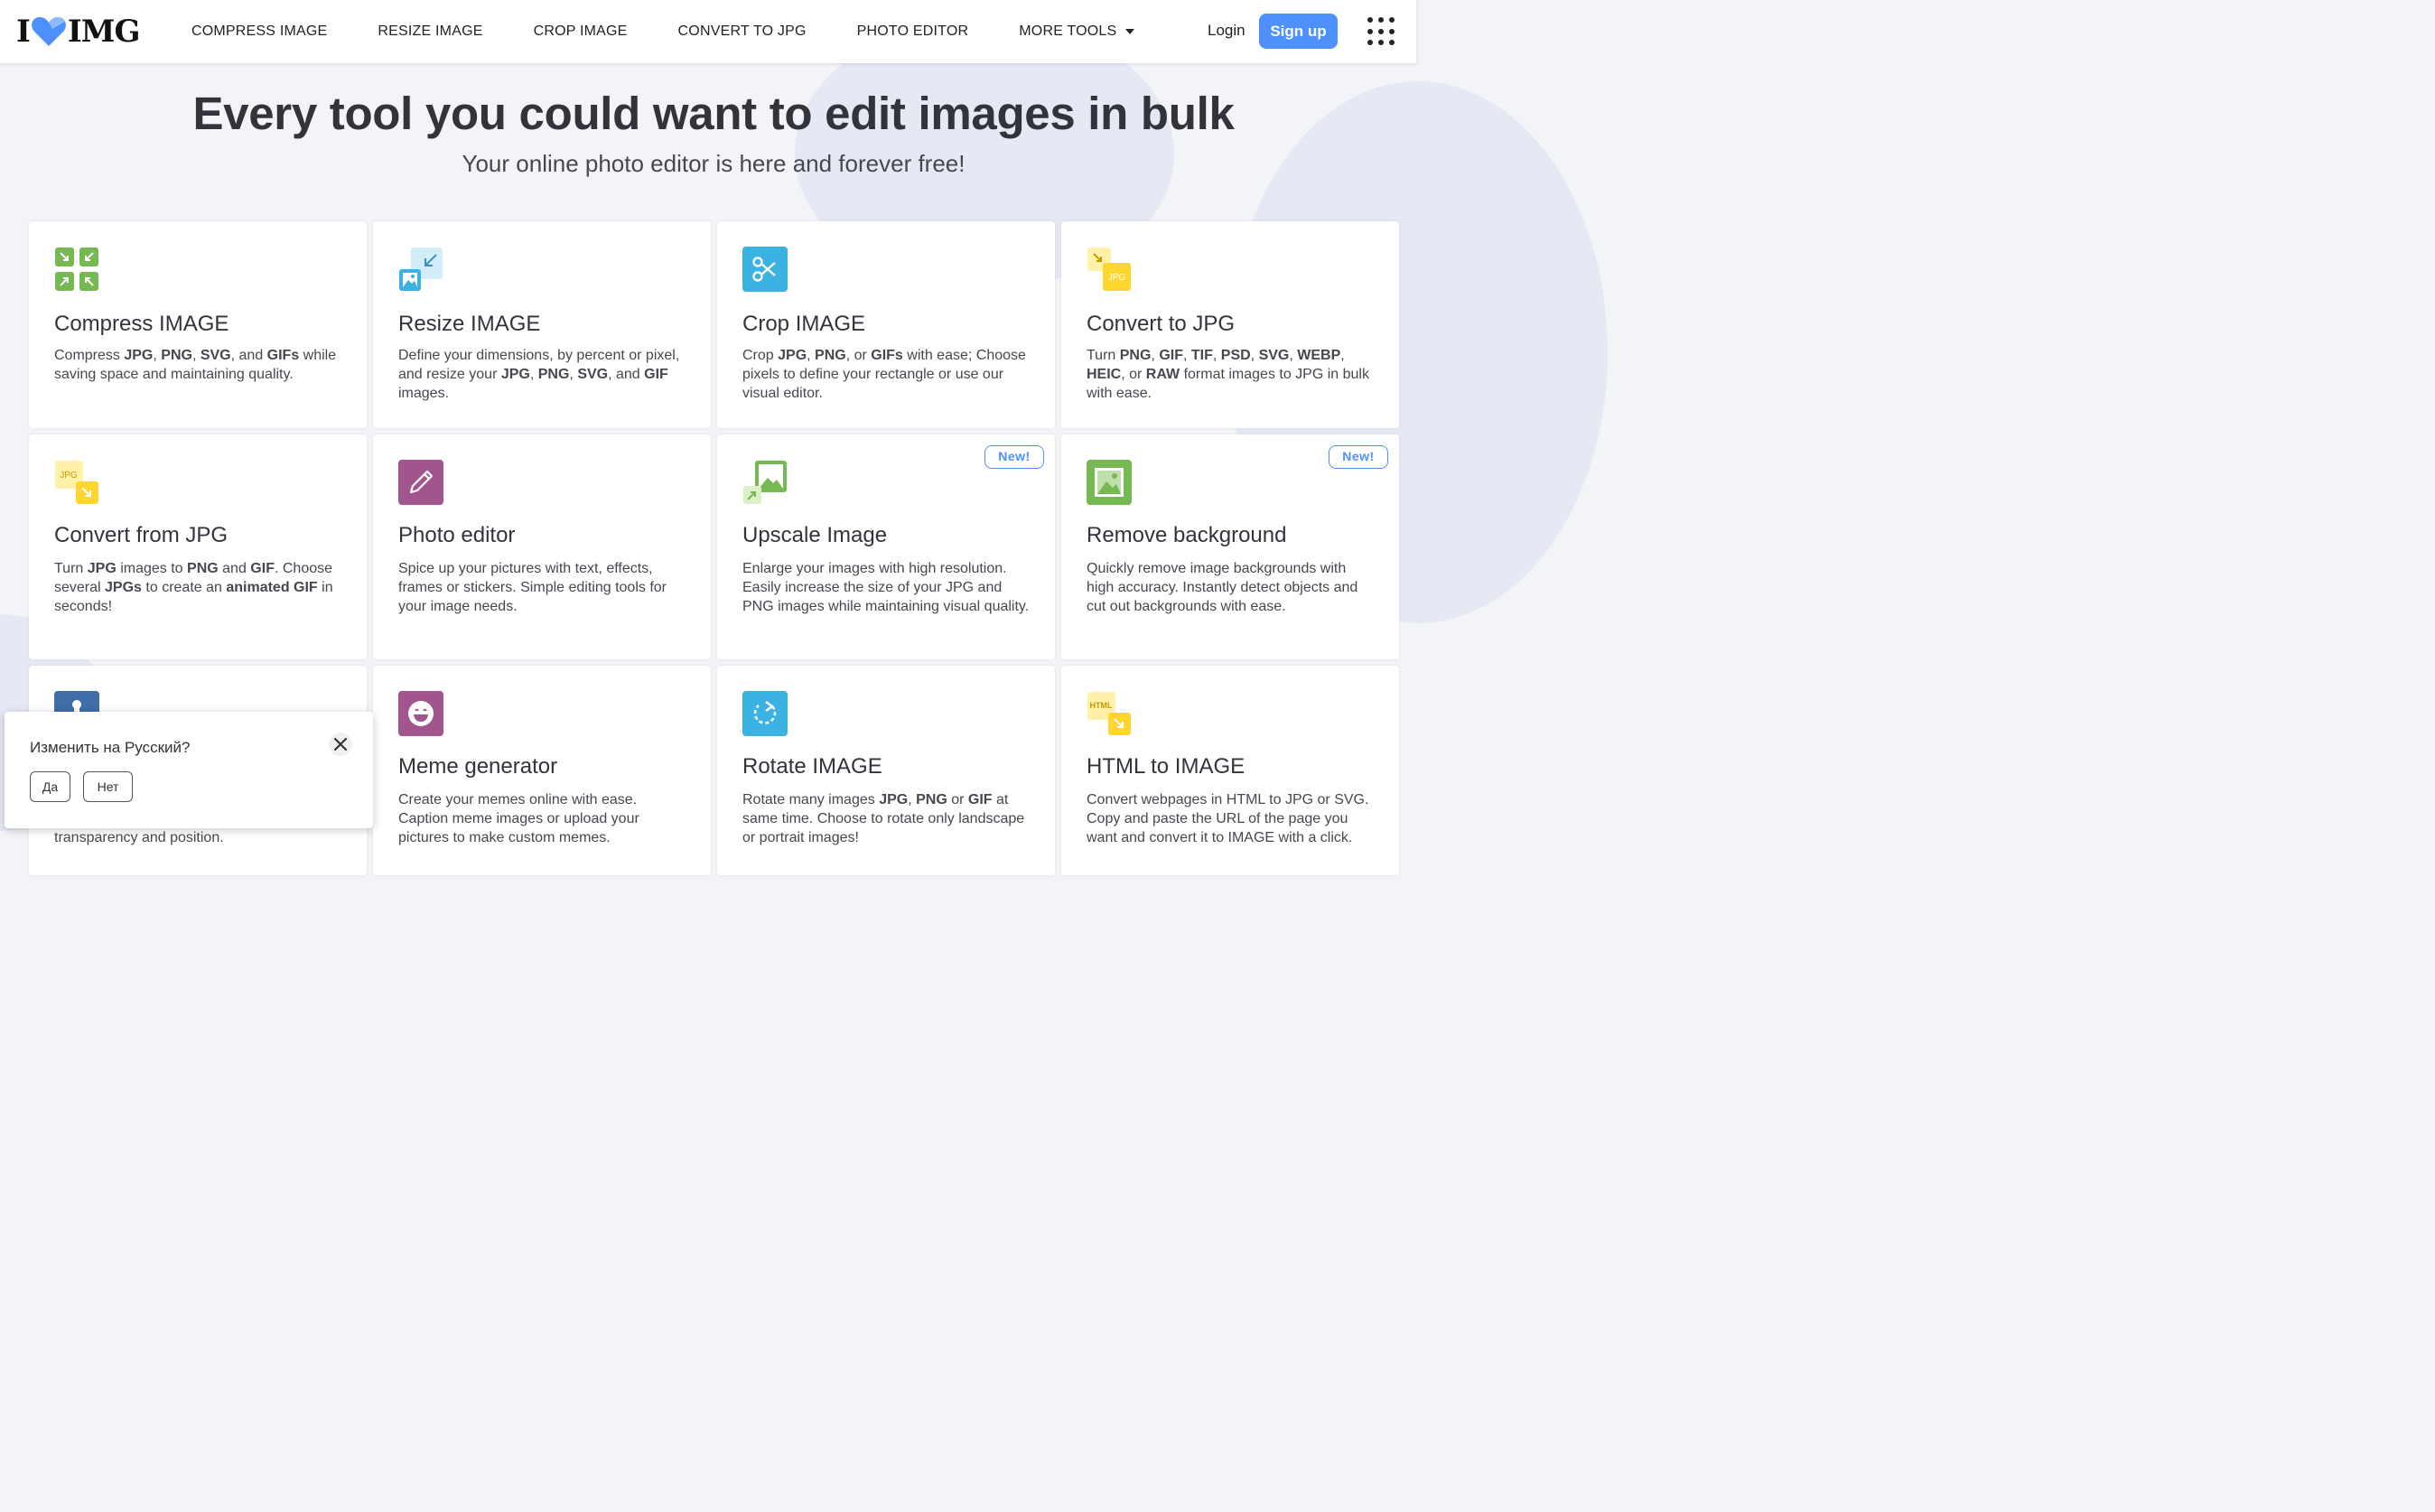 The height and width of the screenshot is (1512, 2435). What do you see at coordinates (581, 31) in the screenshot?
I see `nav-crop-image: CROP IMAGE` at bounding box center [581, 31].